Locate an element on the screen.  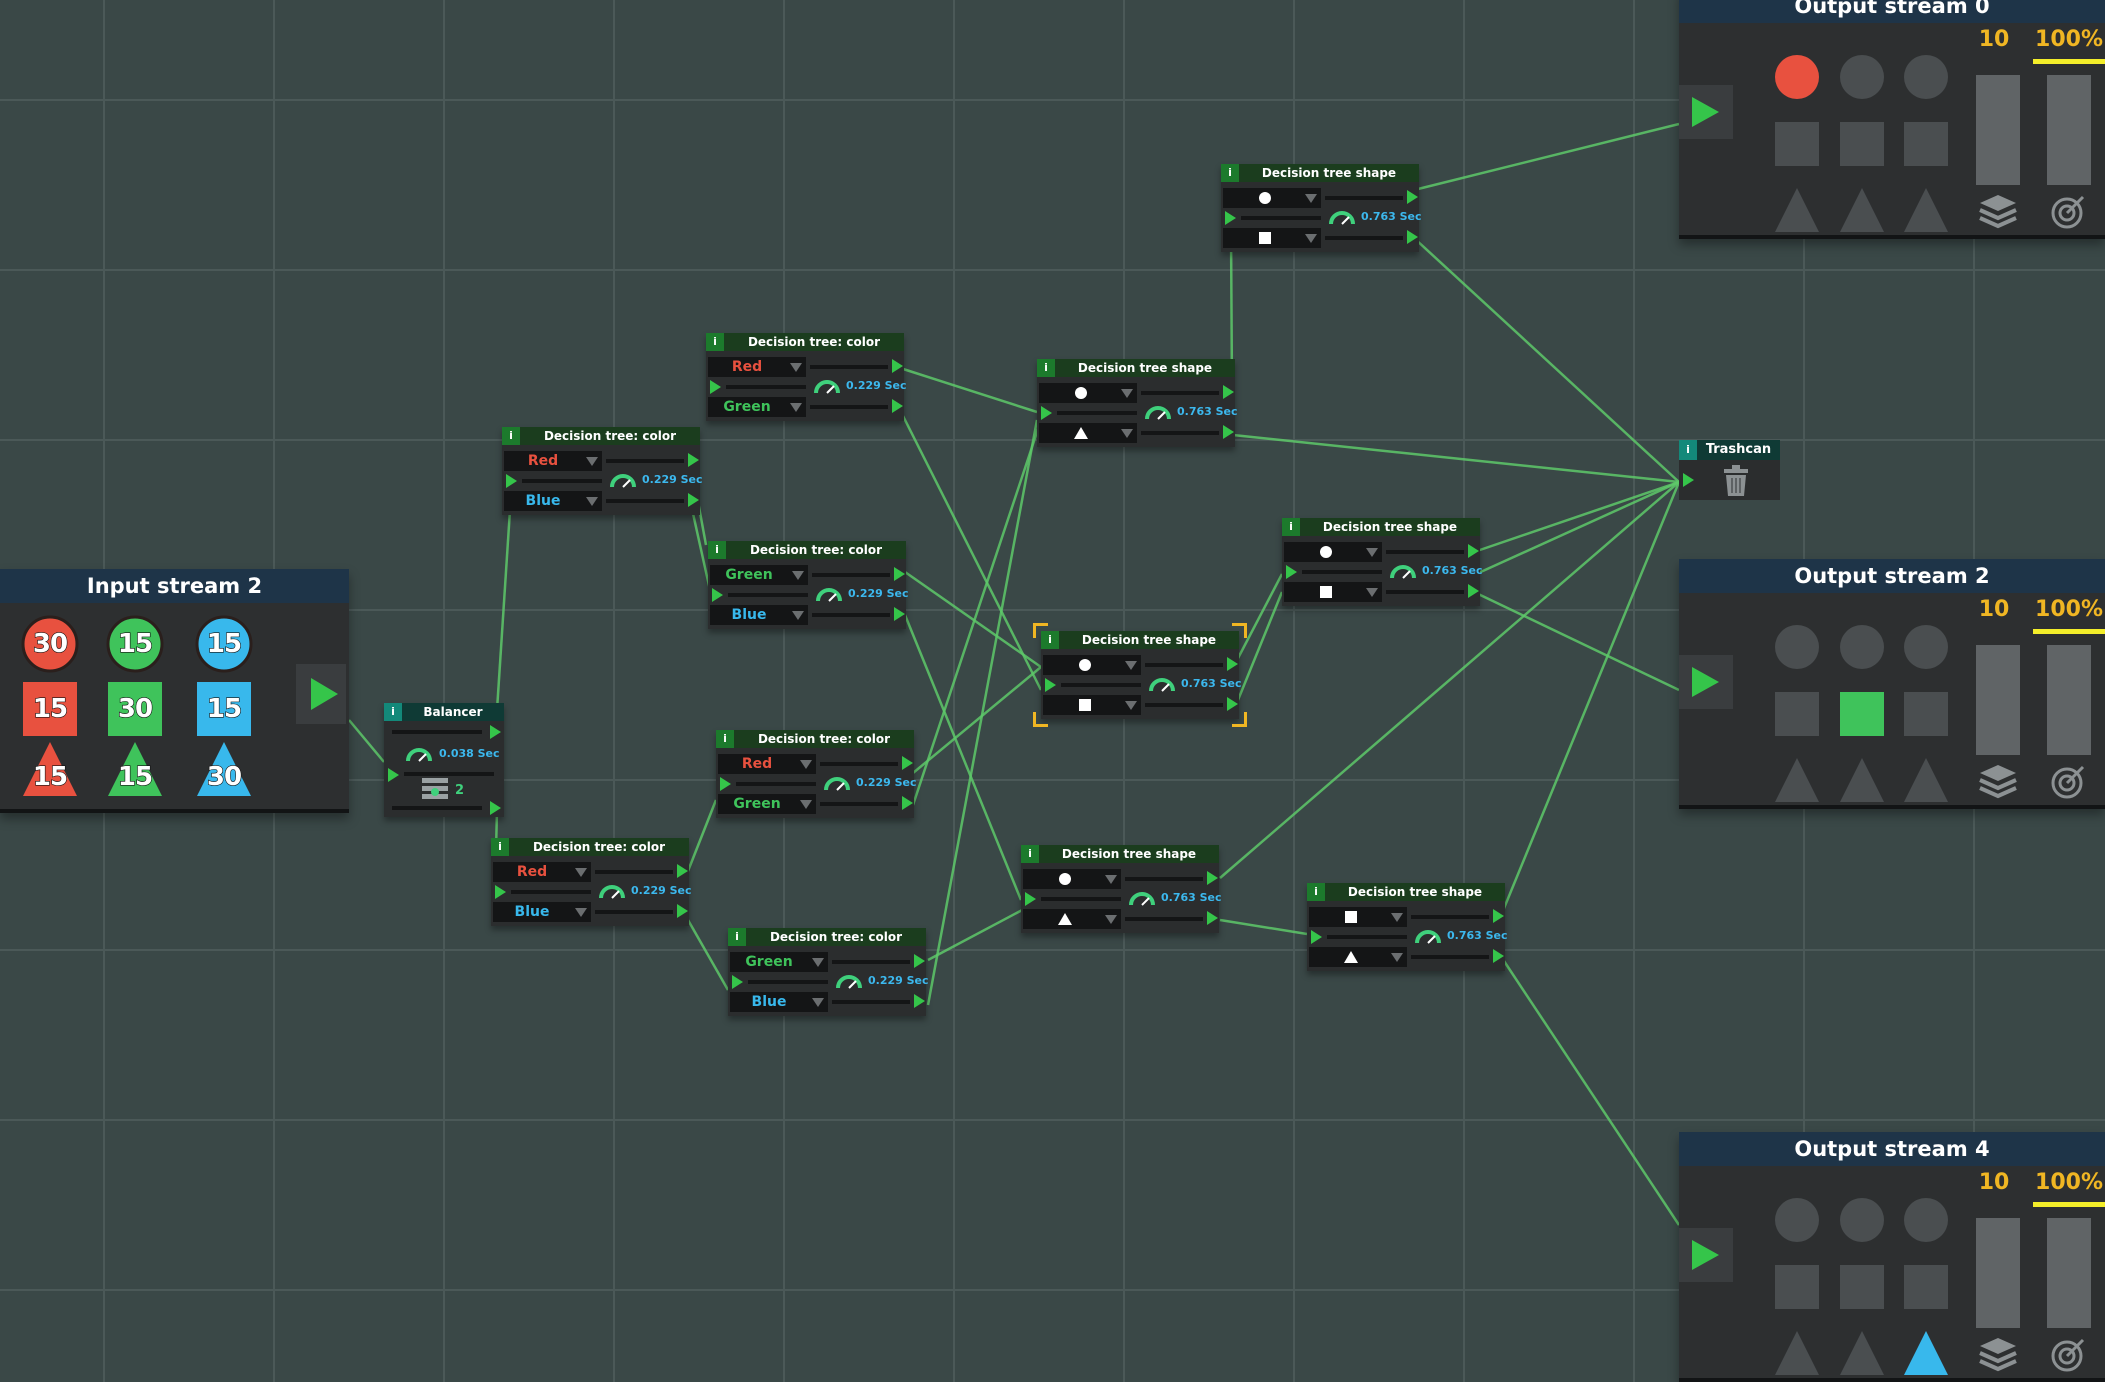
bottom-color-selector: Green is located at coordinates (767, 804).